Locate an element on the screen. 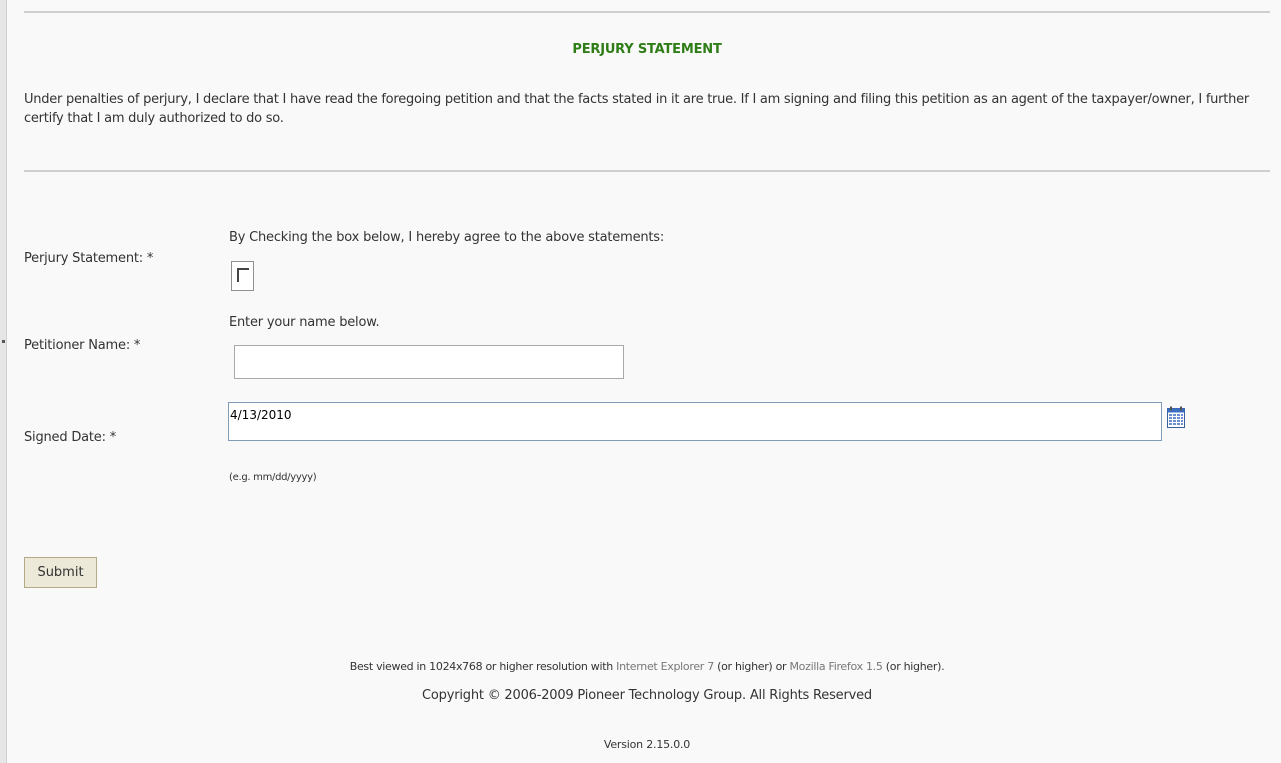 This screenshot has height=763, width=1281. perjury-statement-label: Perjury Statement: * is located at coordinates (89, 258).